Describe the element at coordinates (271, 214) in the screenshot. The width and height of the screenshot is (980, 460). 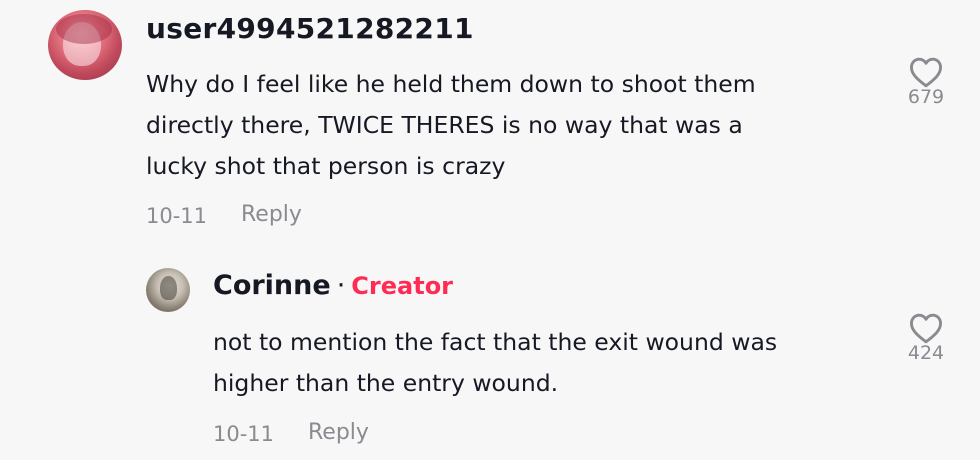
I see `comment-reply-button: Reply` at that location.